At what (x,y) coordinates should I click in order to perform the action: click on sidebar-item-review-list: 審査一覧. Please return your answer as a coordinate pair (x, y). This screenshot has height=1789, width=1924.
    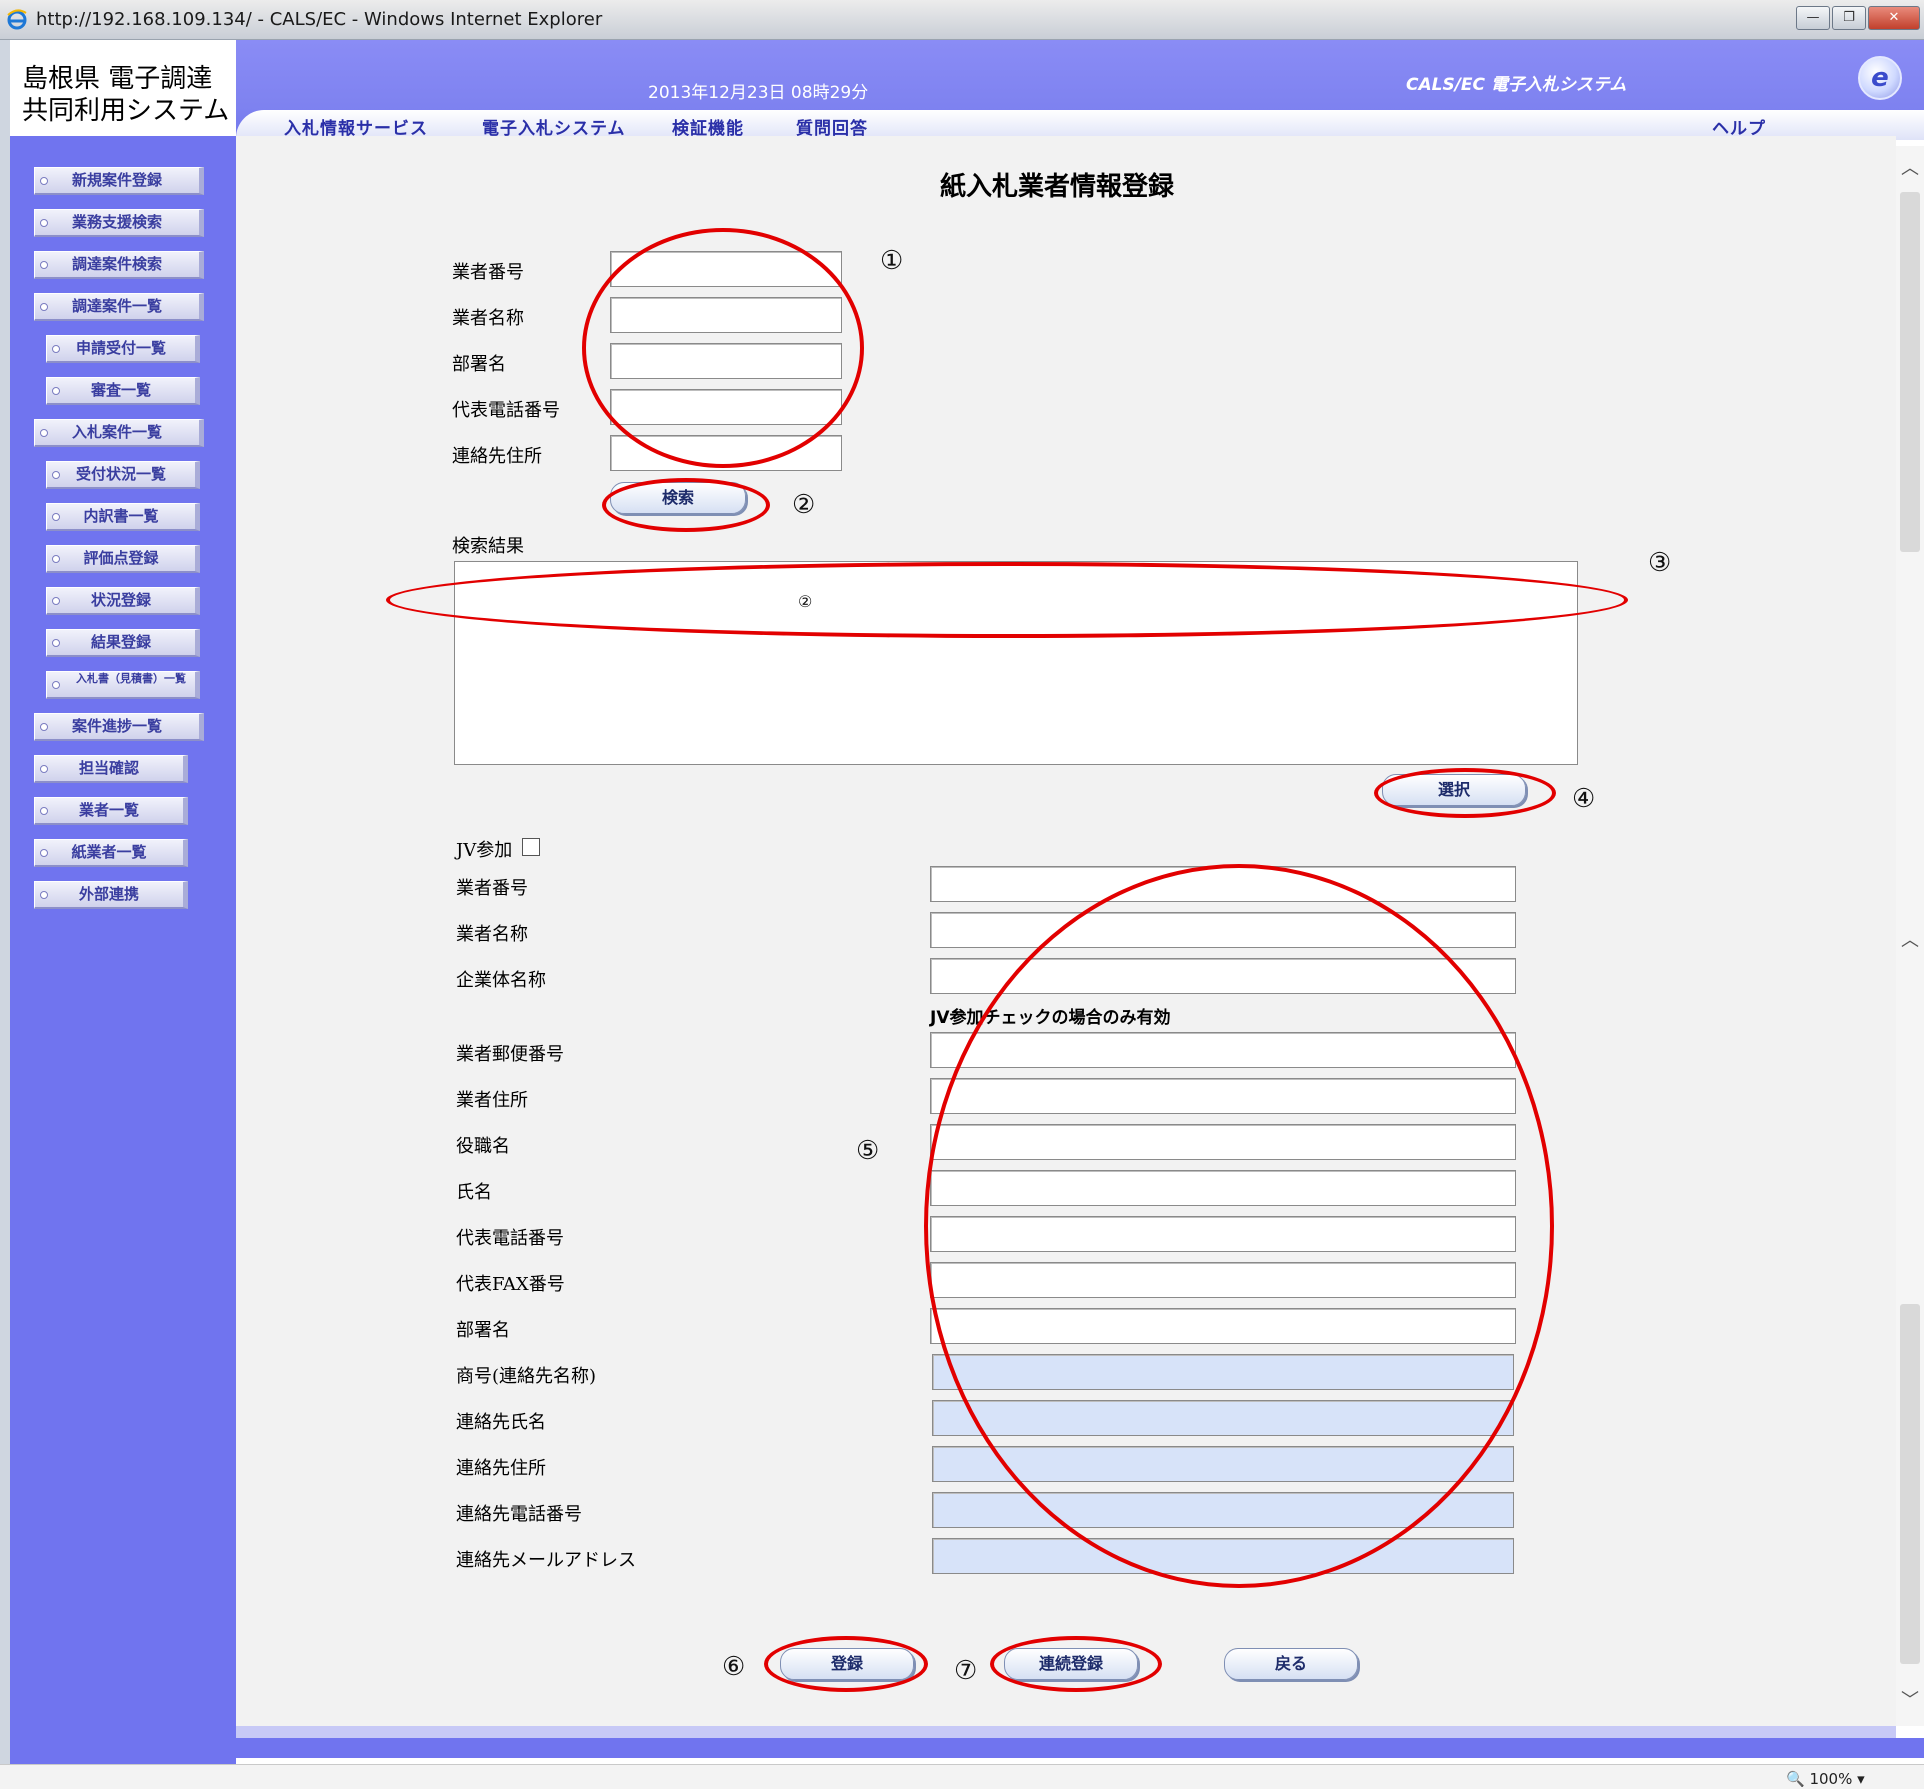
    Looking at the image, I should click on (123, 391).